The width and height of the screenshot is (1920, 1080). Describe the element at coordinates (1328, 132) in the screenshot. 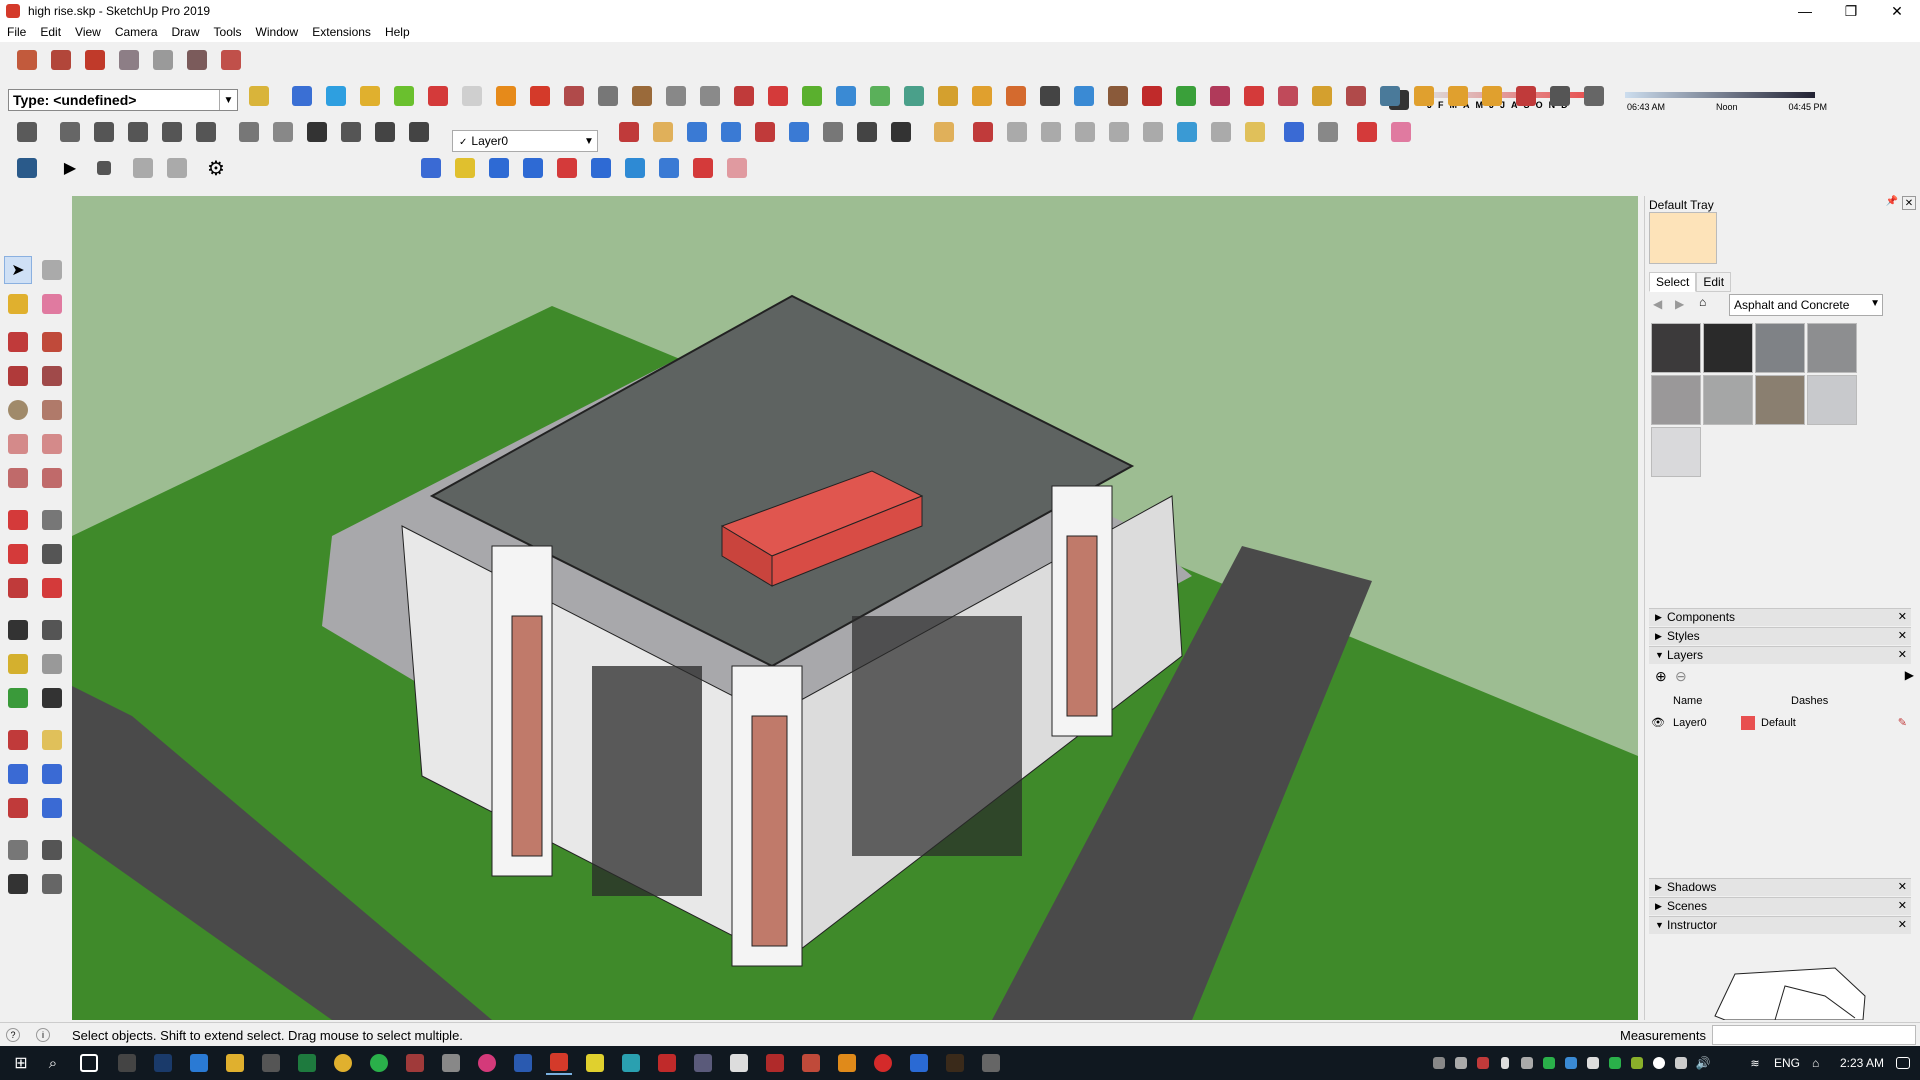

I see `transform-tool-button` at that location.